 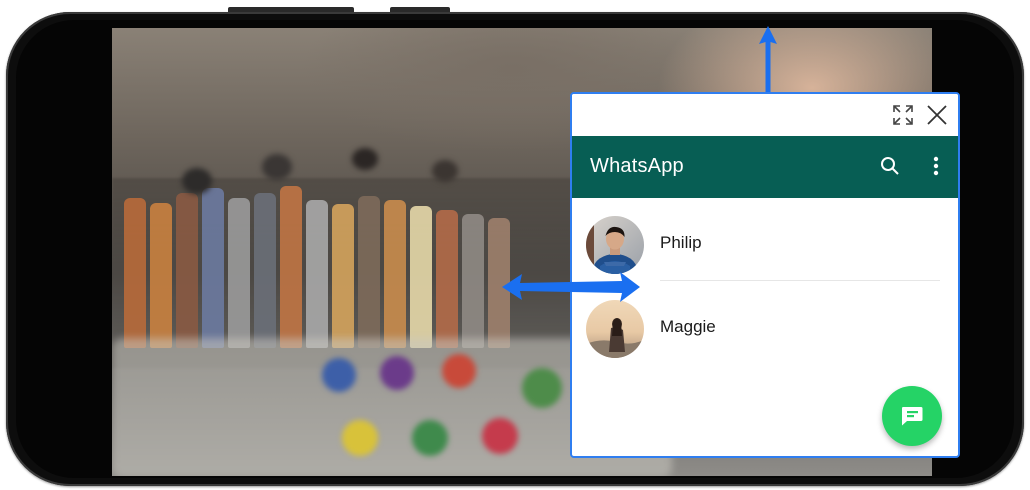 What do you see at coordinates (765, 167) in the screenshot?
I see `whatsapp-header: WhatsApp` at bounding box center [765, 167].